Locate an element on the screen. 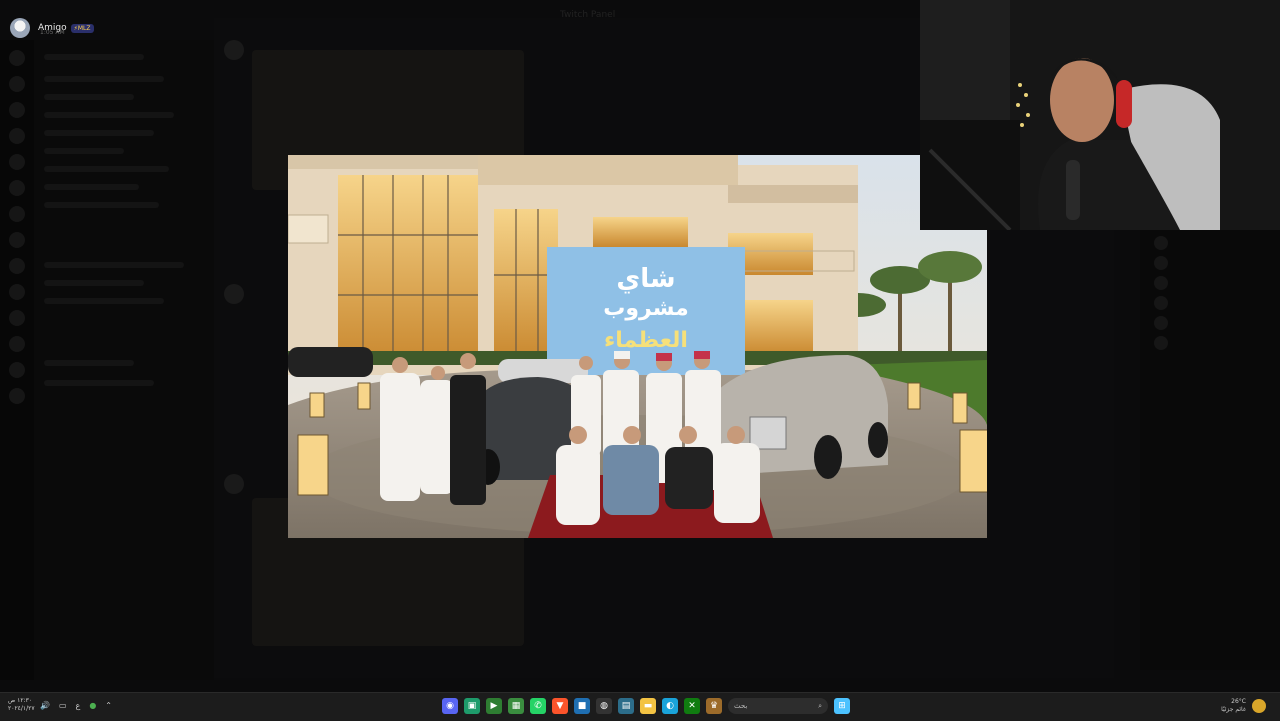 The width and height of the screenshot is (1280, 721). play-icon: ▶ is located at coordinates (494, 706).